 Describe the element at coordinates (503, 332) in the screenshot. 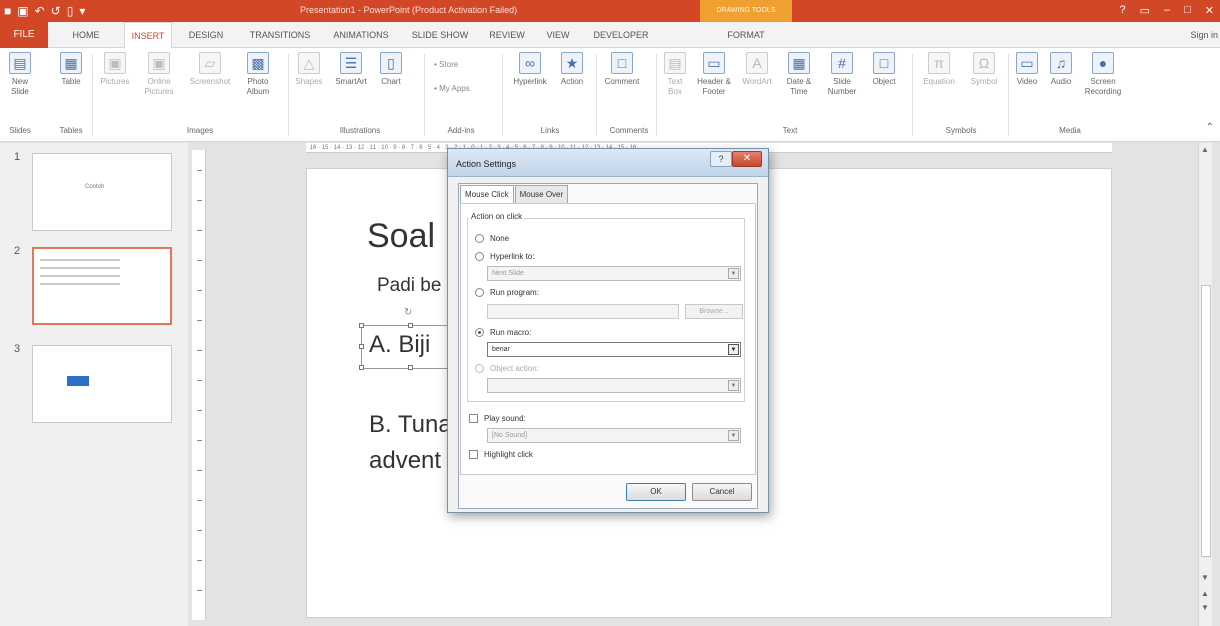

I see `radio-run-macro: Run macro:` at that location.